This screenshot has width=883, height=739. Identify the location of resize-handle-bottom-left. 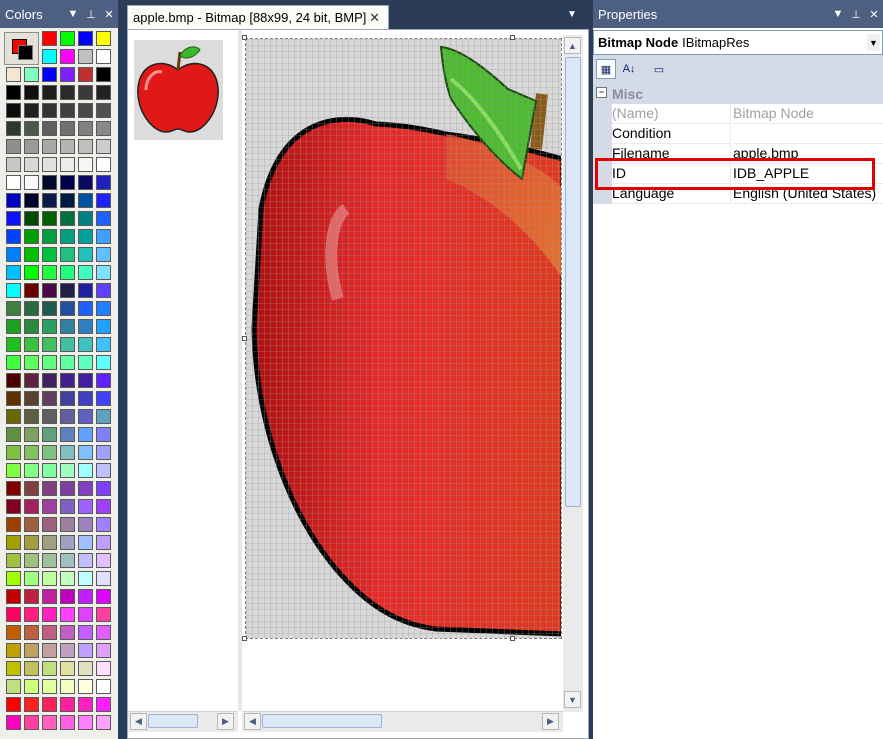
(244, 638).